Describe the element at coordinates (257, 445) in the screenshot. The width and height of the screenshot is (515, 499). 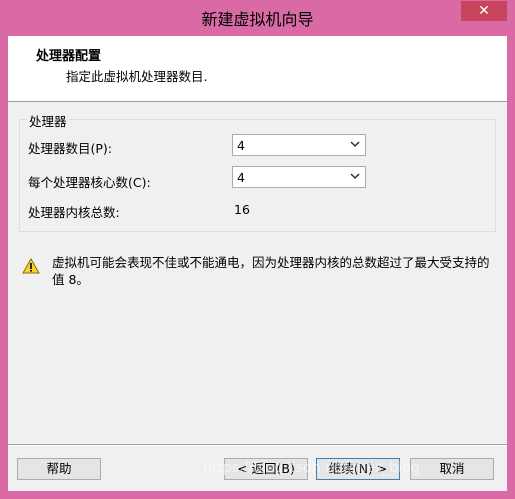
I see `footer-separator` at that location.